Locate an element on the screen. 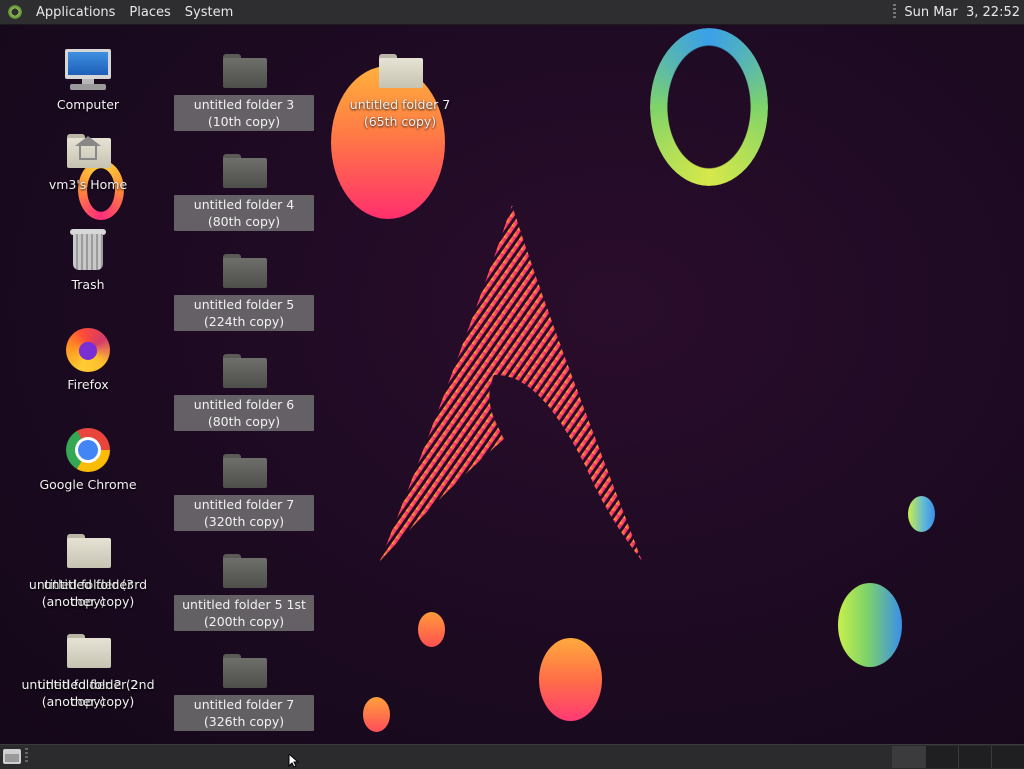 This screenshot has width=1024, height=769. desktop-icon-chrome: Google Chrome is located at coordinates (88, 460).